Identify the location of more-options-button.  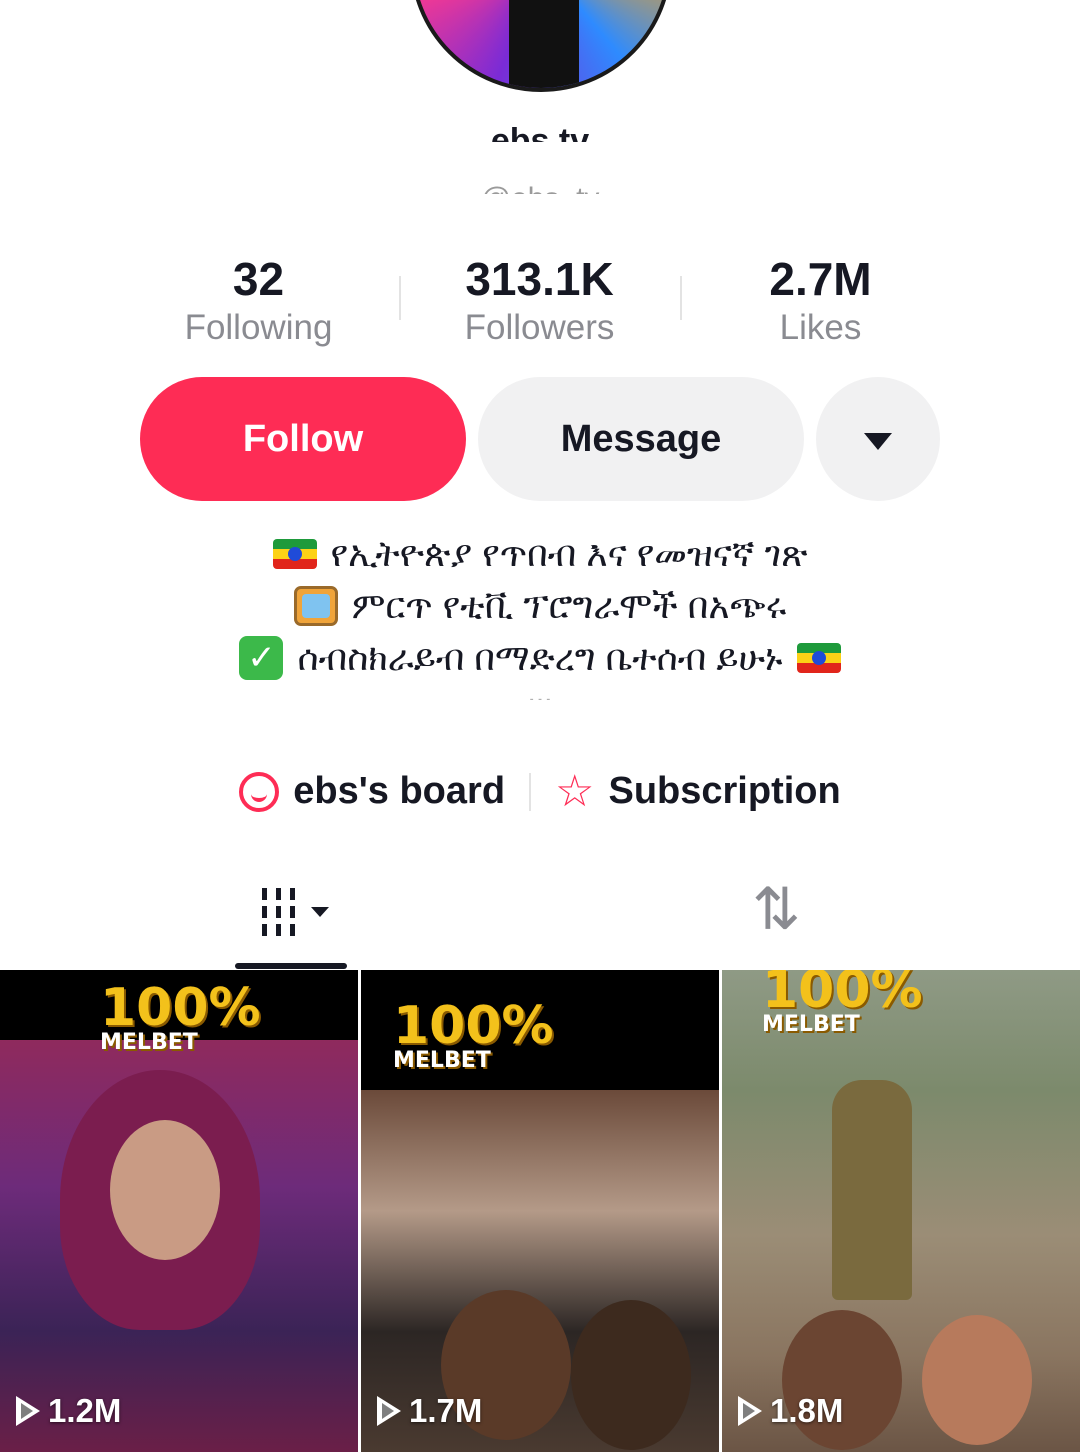
(878, 439).